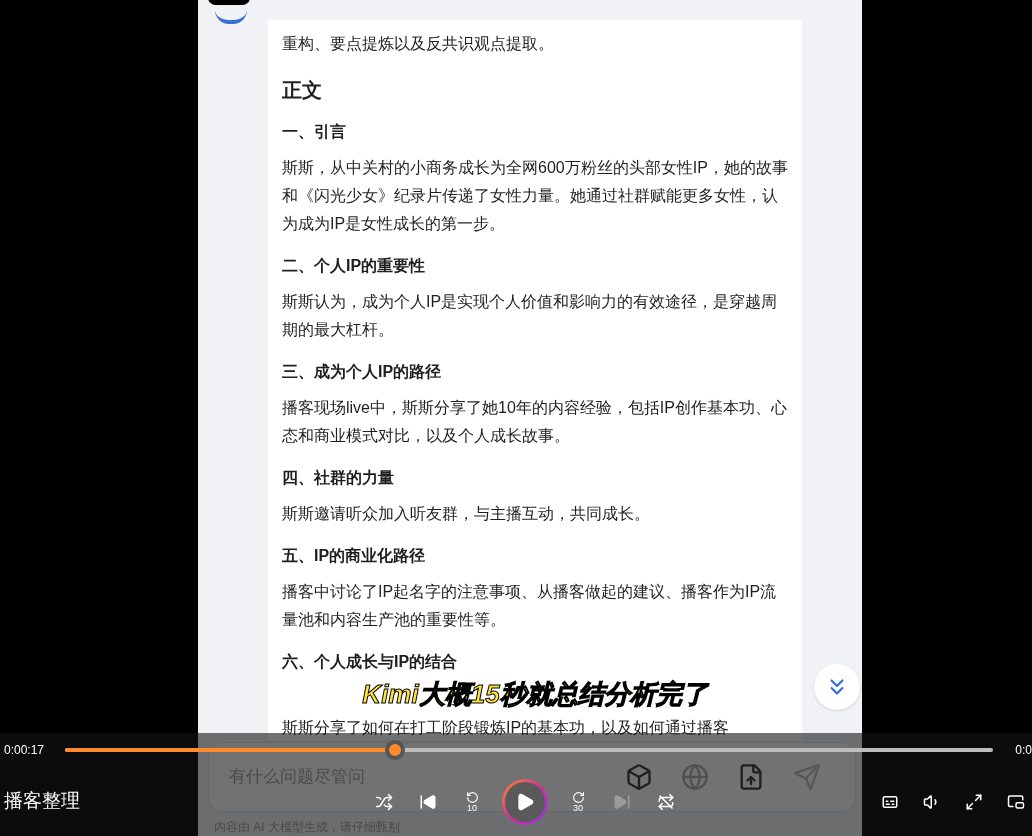  What do you see at coordinates (338, 478) in the screenshot?
I see `section-heading: 四、社群的力量` at bounding box center [338, 478].